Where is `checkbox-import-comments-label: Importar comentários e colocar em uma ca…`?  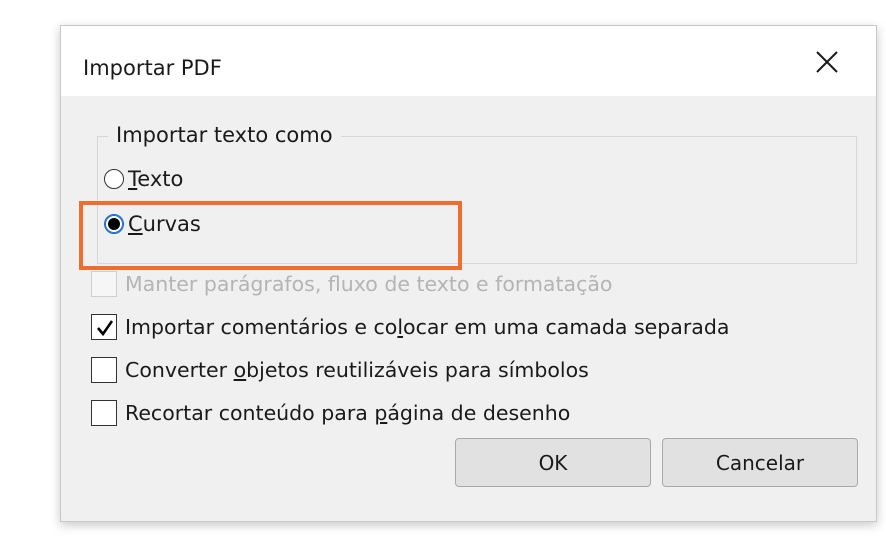 checkbox-import-comments-label: Importar comentários e colocar em uma ca… is located at coordinates (427, 327).